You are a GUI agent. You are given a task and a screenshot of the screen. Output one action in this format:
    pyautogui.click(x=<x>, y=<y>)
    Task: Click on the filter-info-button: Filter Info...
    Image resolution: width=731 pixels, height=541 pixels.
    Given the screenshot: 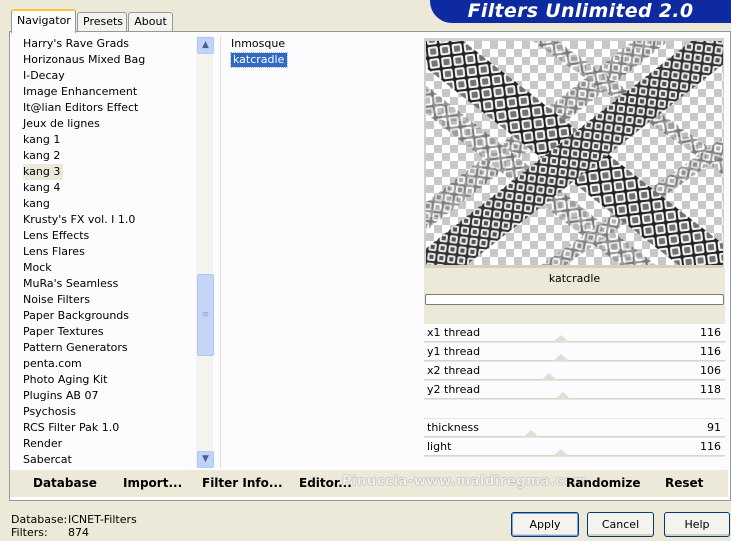 What is the action you would take?
    pyautogui.click(x=242, y=483)
    